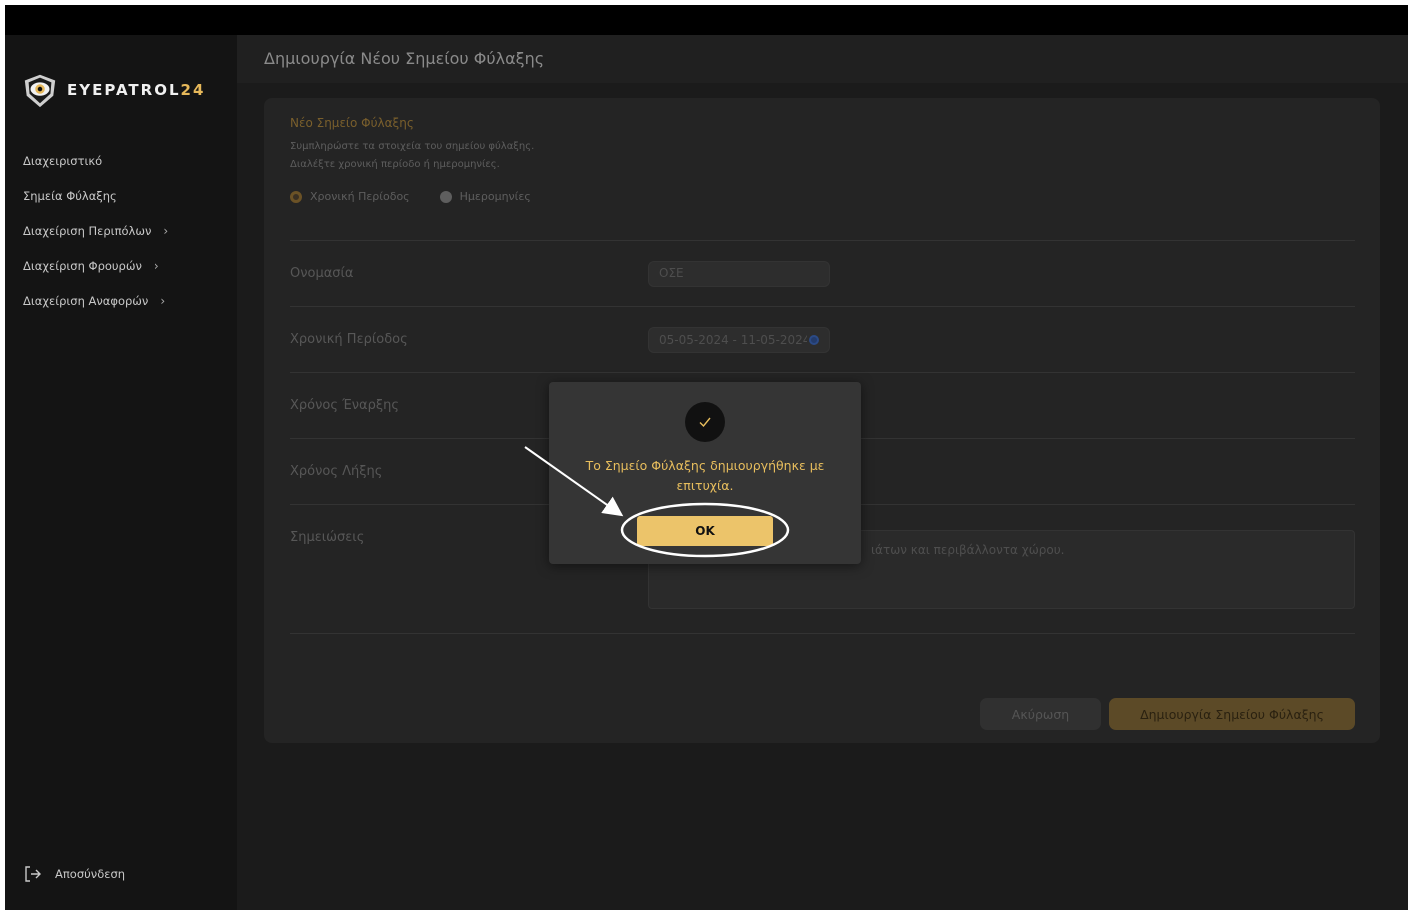 The image size is (1415, 910). I want to click on radio-label: Ημερομηνίες, so click(495, 196).